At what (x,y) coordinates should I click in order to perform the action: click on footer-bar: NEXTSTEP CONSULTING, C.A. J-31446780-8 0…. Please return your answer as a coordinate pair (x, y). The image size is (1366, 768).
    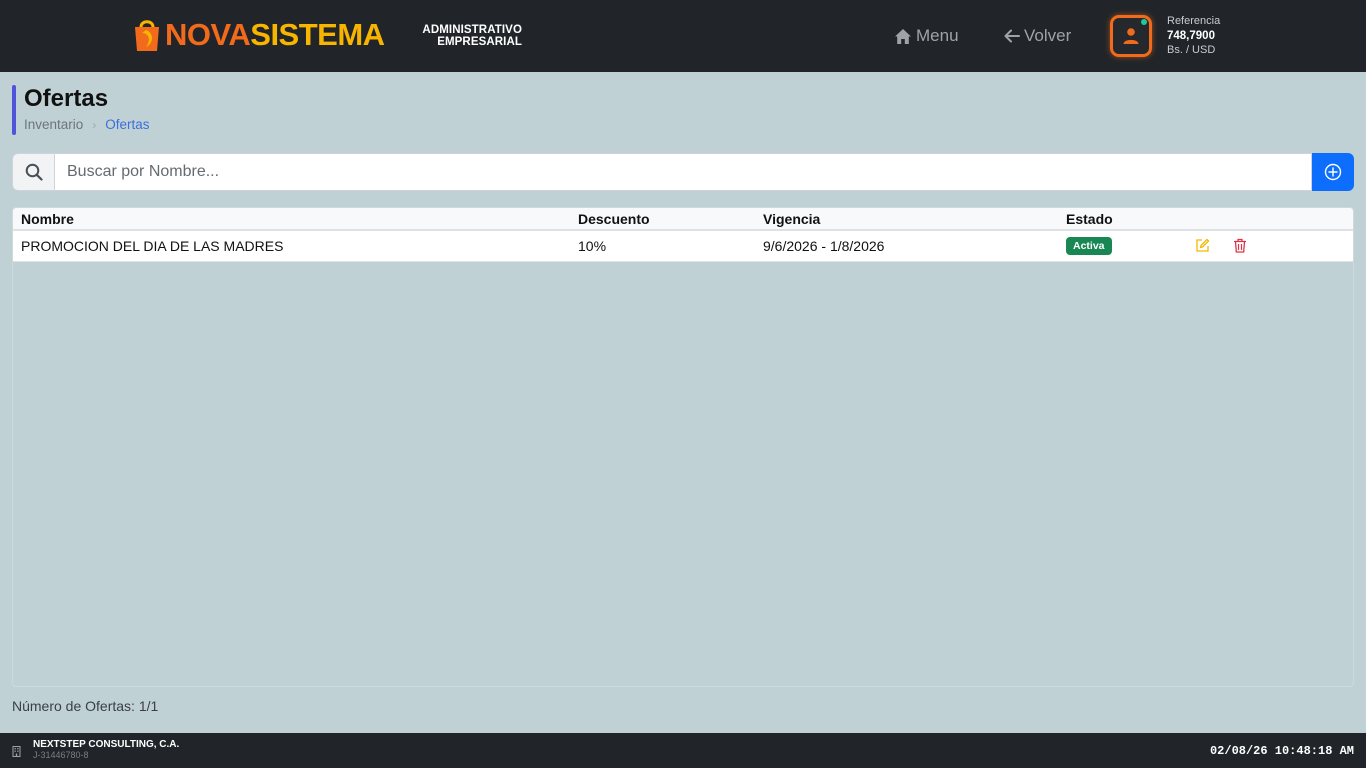
    Looking at the image, I should click on (683, 750).